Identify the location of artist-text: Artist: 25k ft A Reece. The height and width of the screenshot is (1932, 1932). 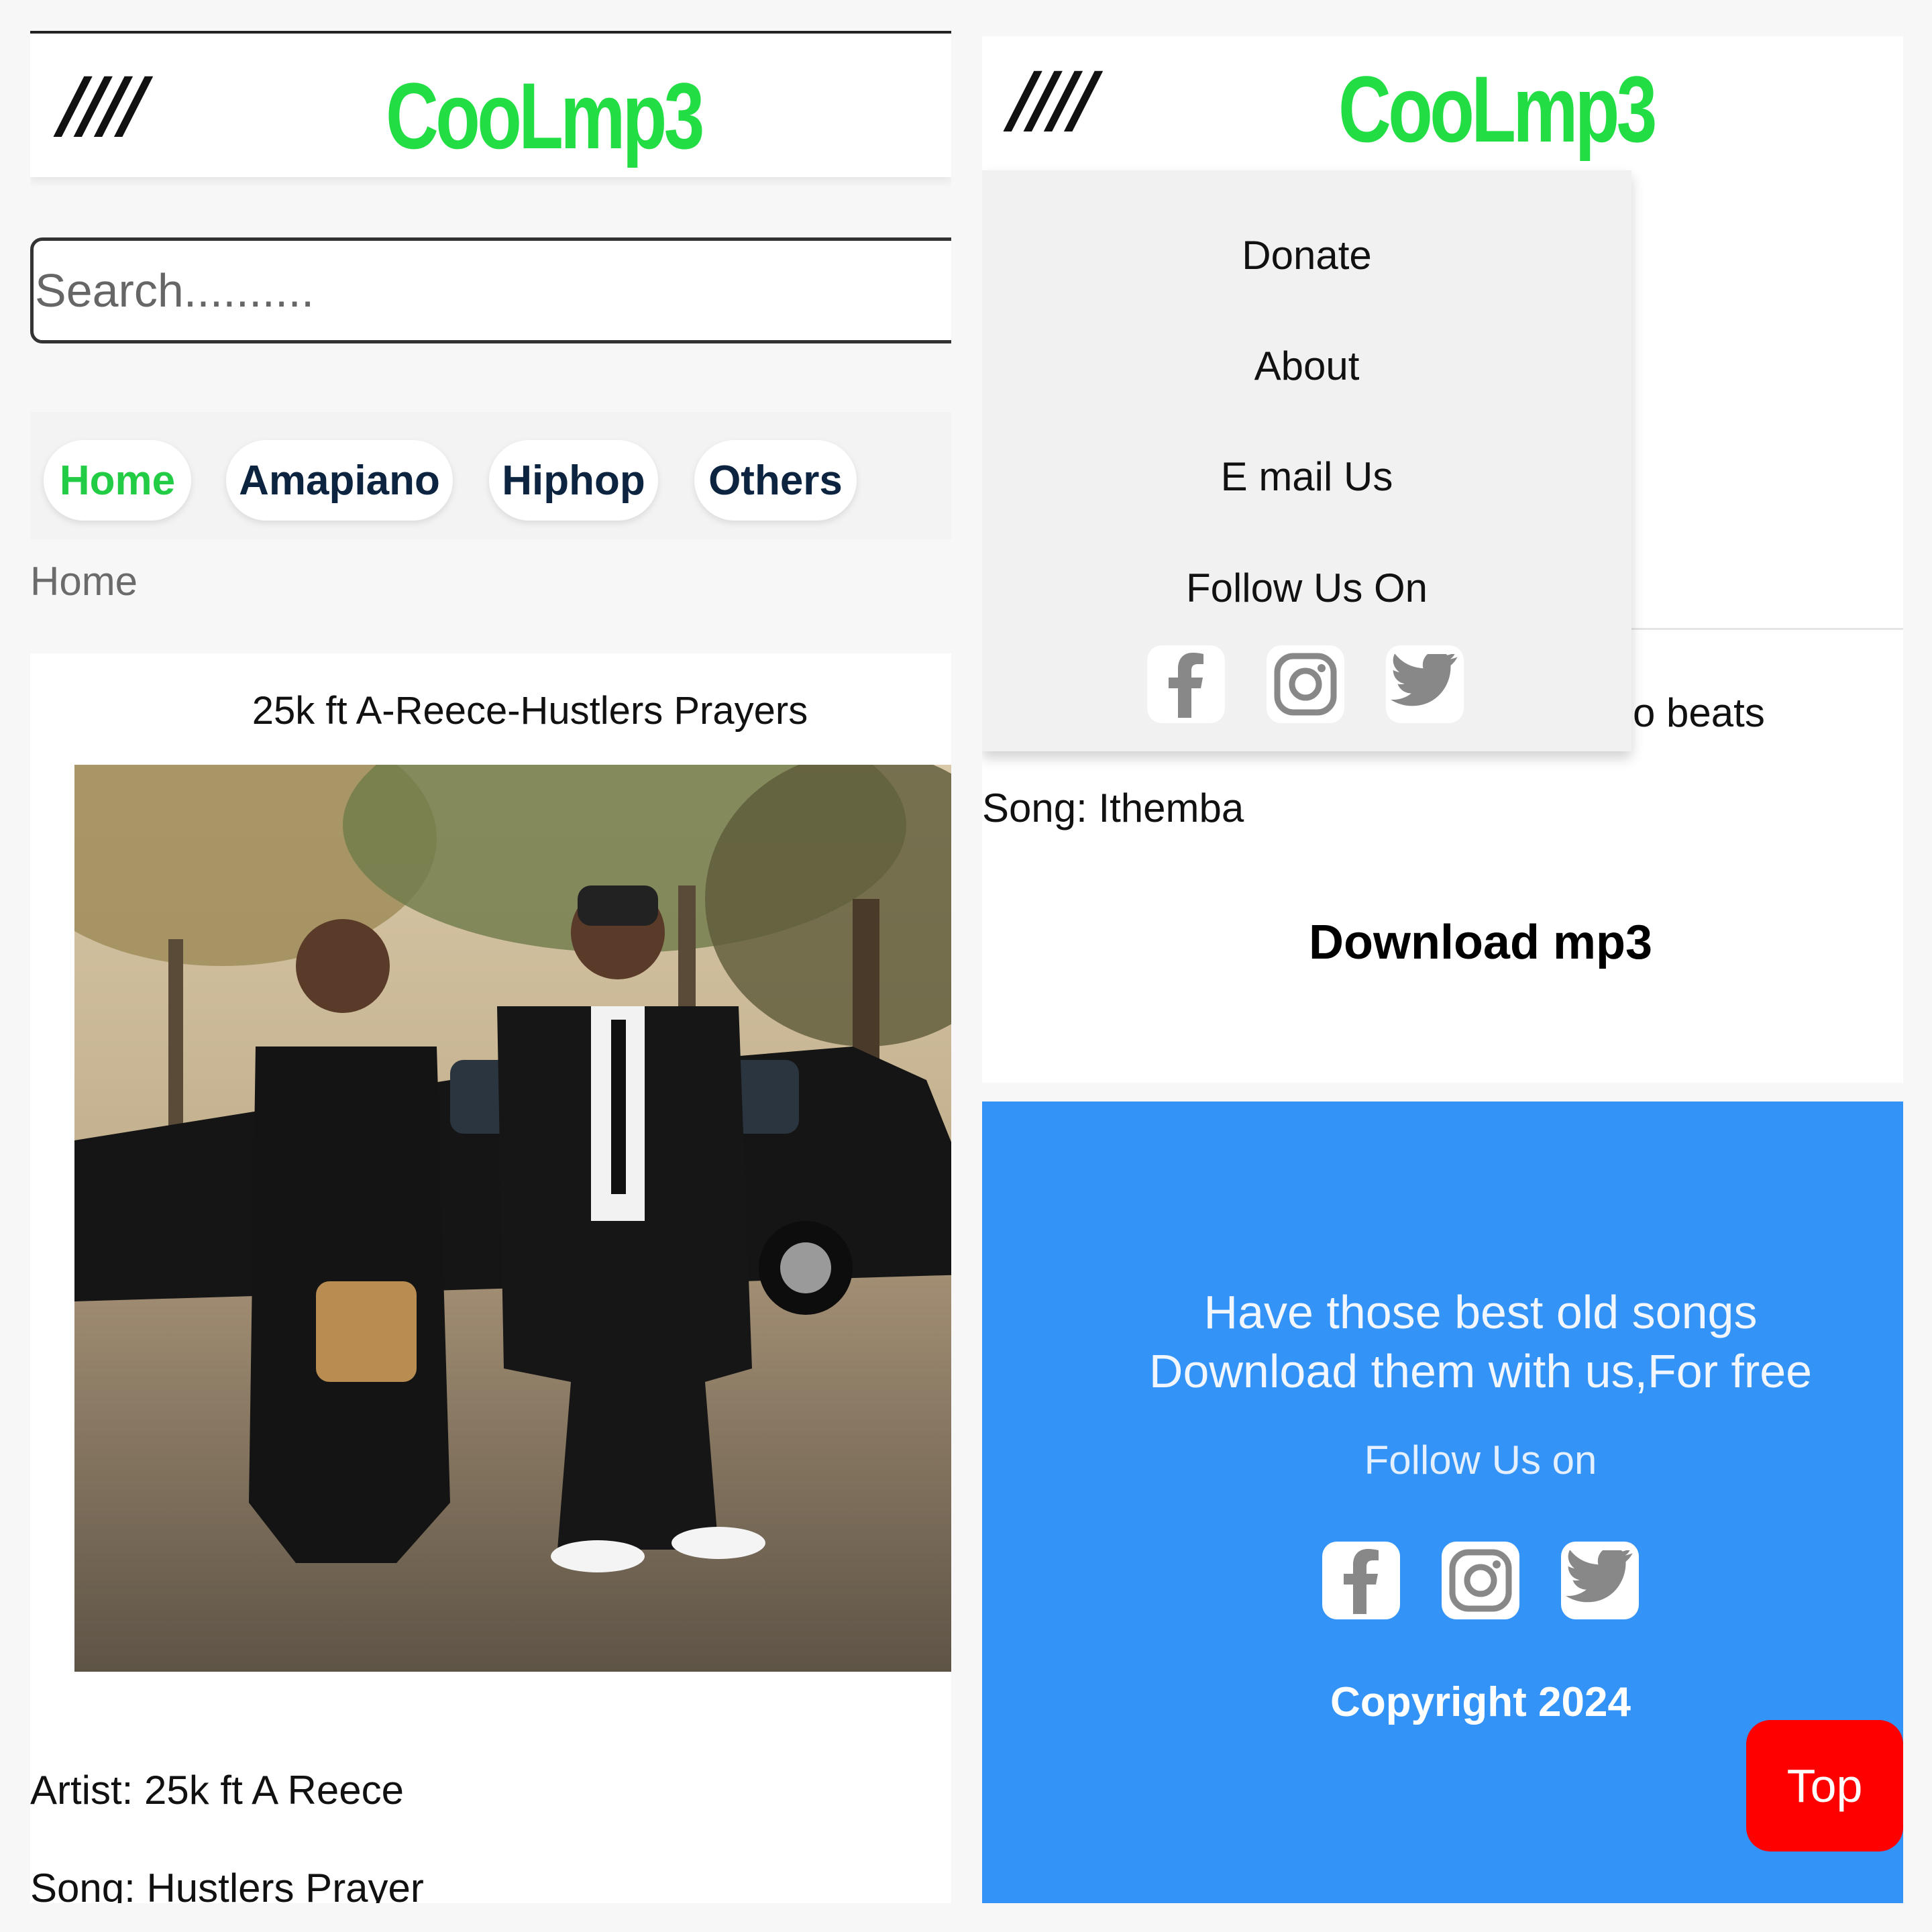
(217, 1790).